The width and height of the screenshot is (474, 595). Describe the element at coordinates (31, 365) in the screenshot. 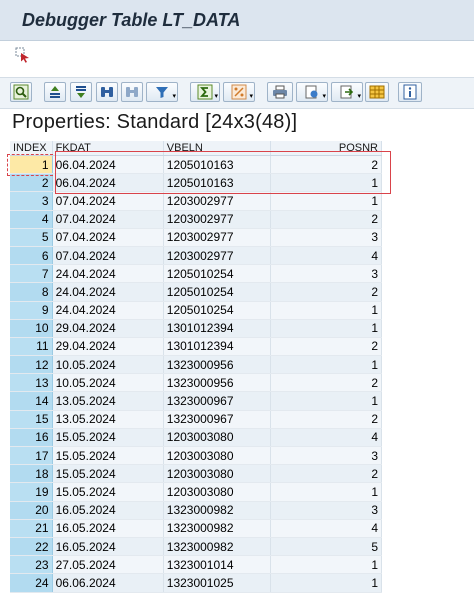

I see `row-index-cell: 12` at that location.